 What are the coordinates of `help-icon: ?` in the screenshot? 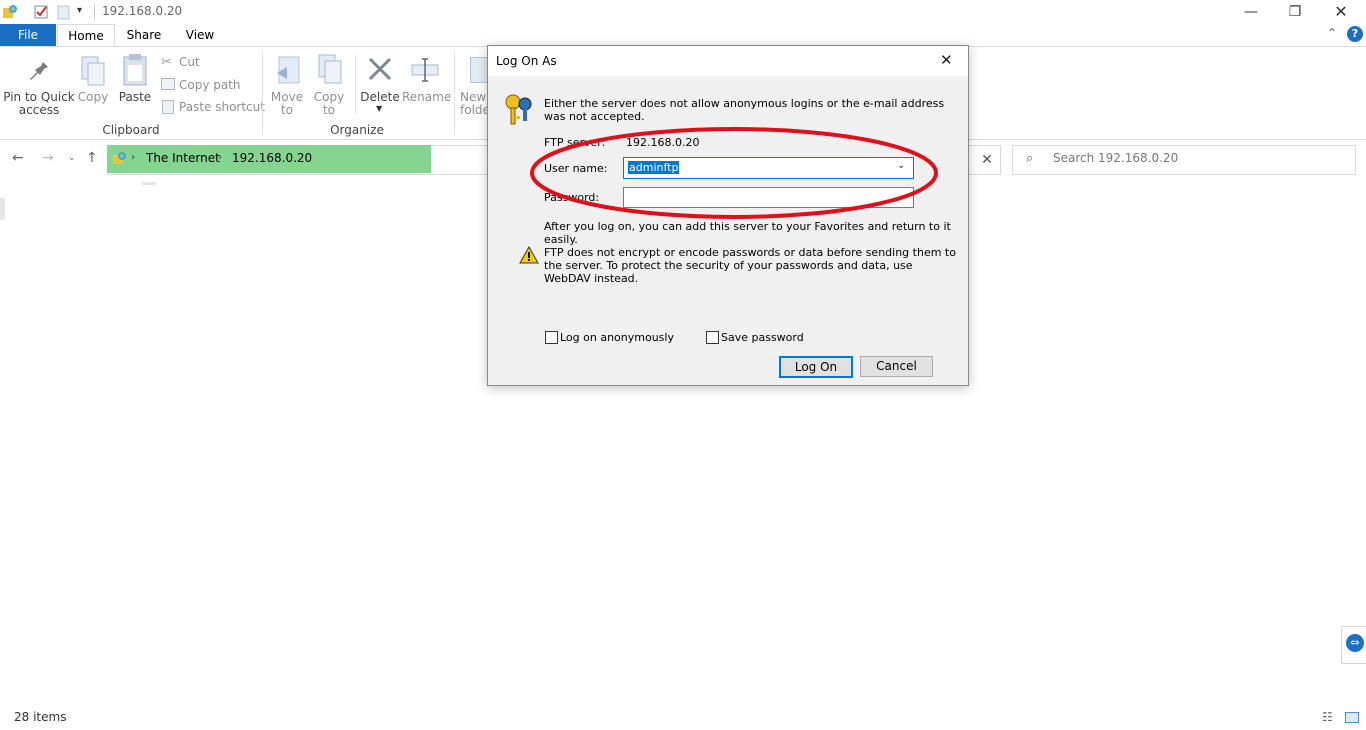 It's located at (1355, 34).